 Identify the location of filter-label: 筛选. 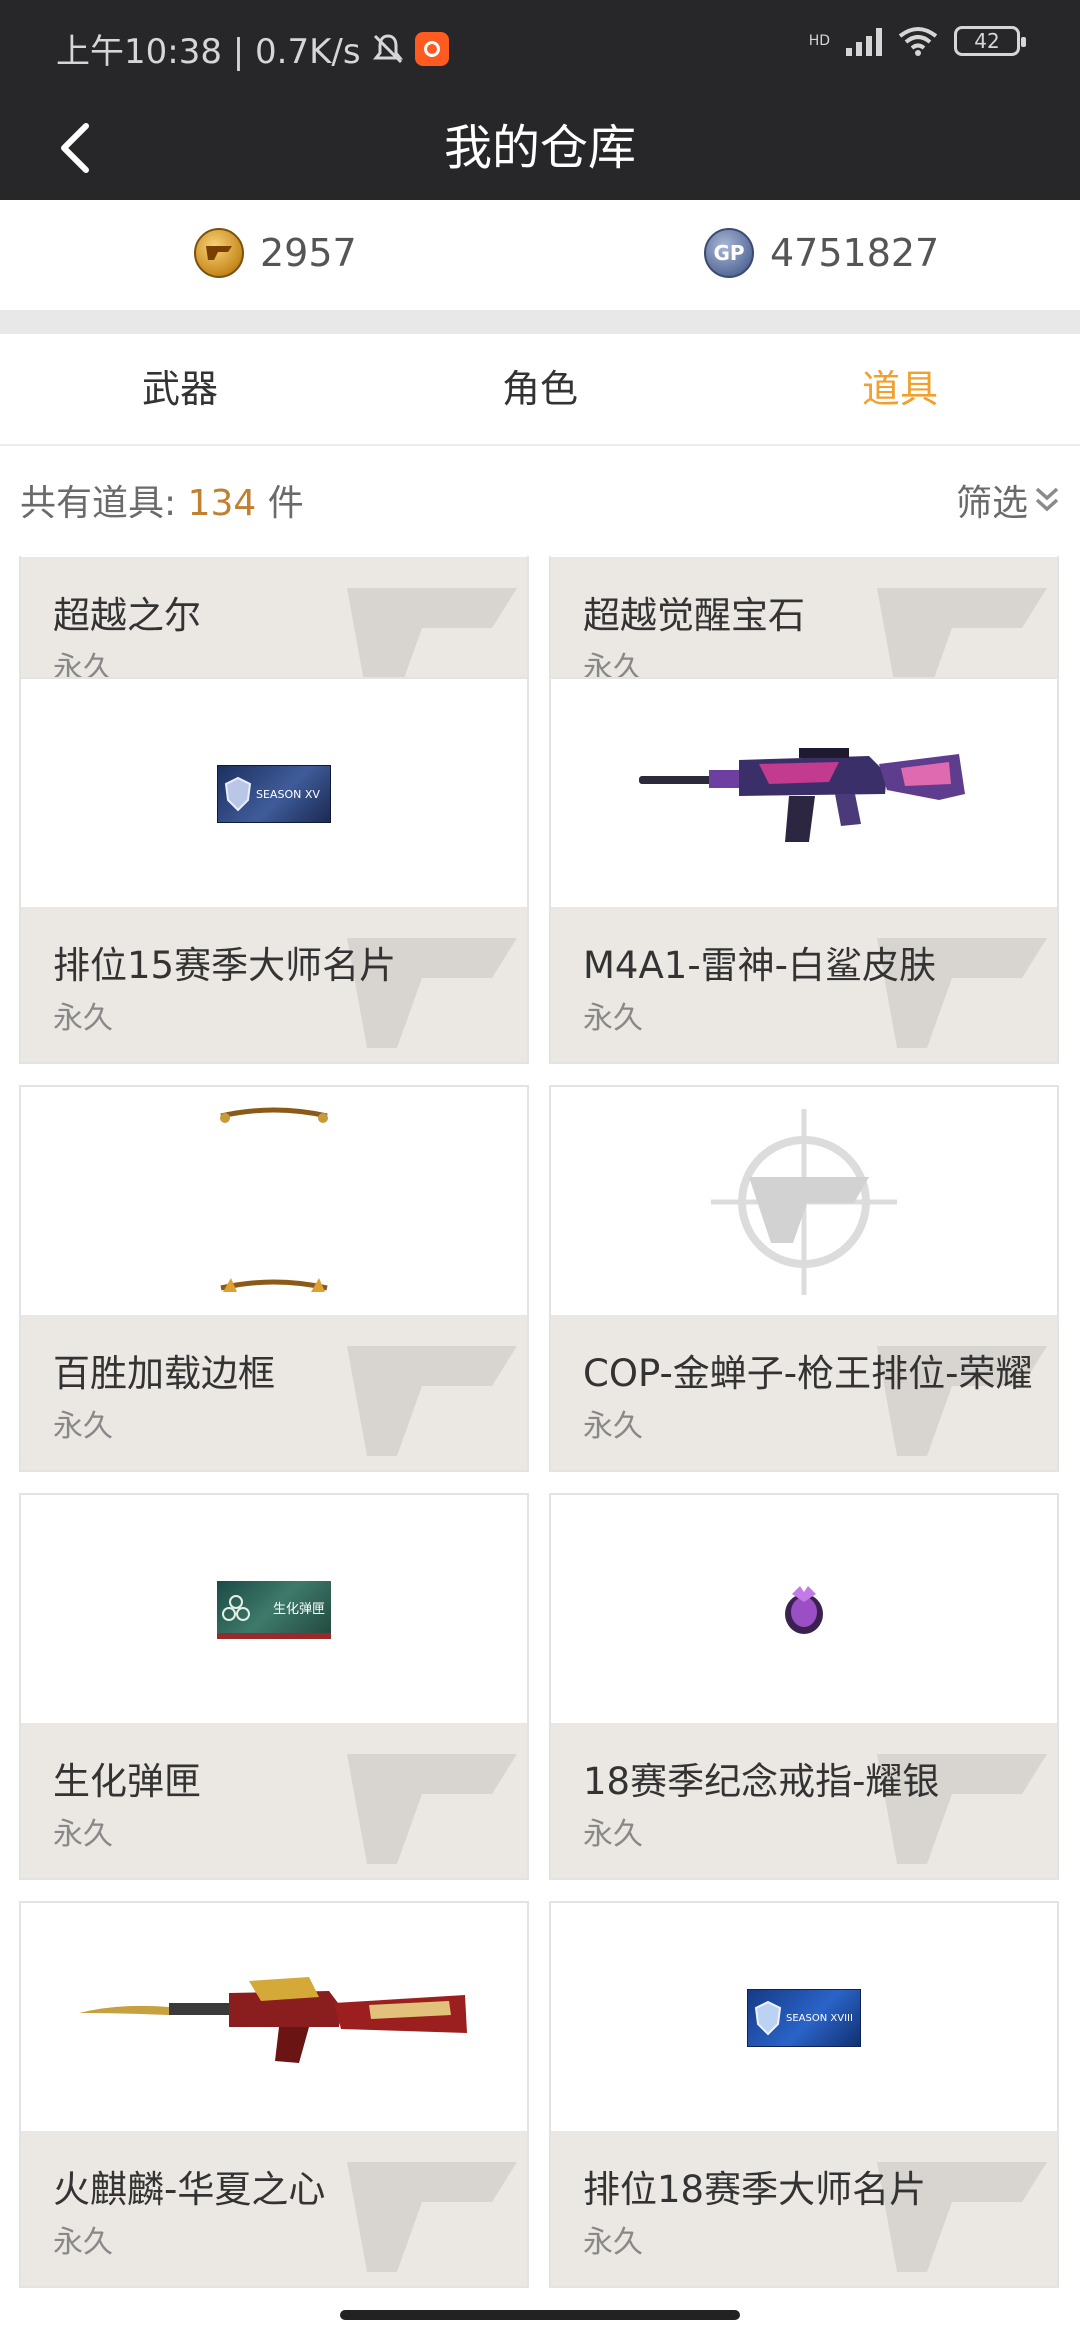
(991, 503).